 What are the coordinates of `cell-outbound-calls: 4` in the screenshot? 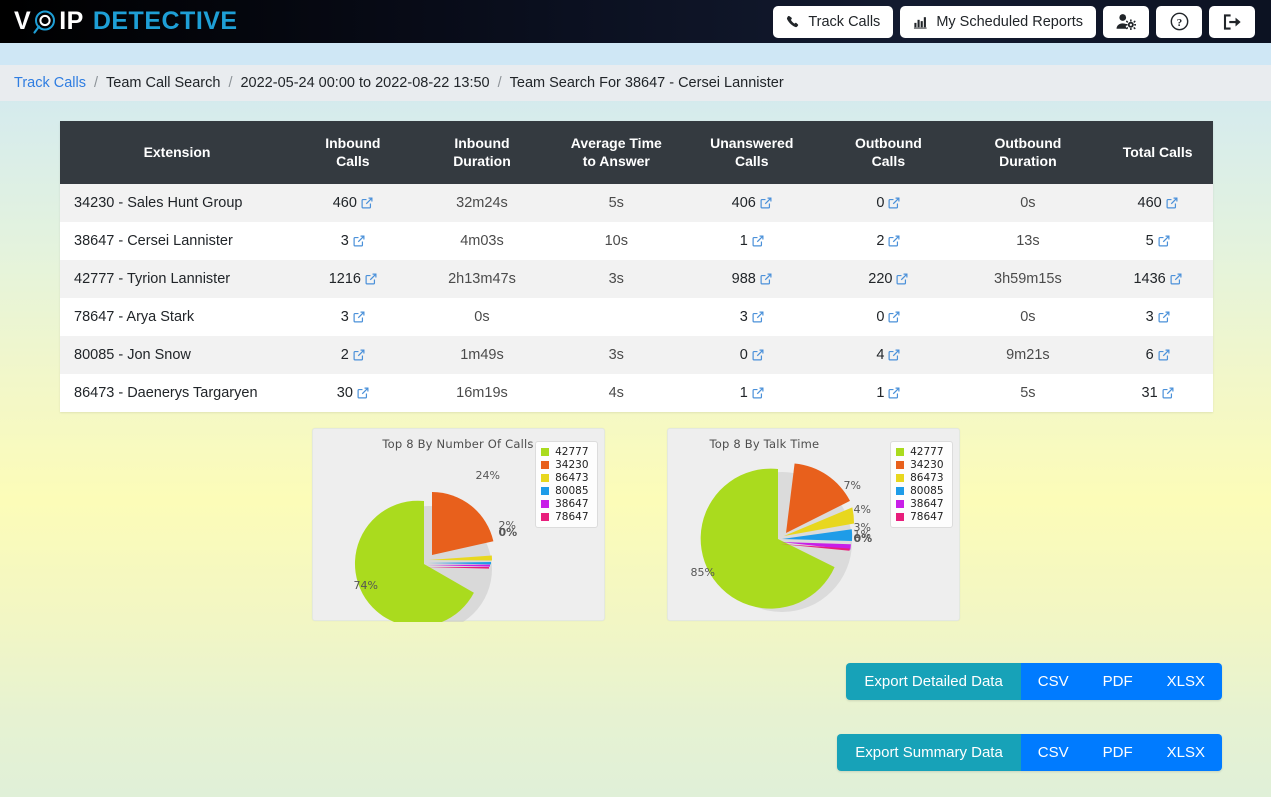 It's located at (888, 355).